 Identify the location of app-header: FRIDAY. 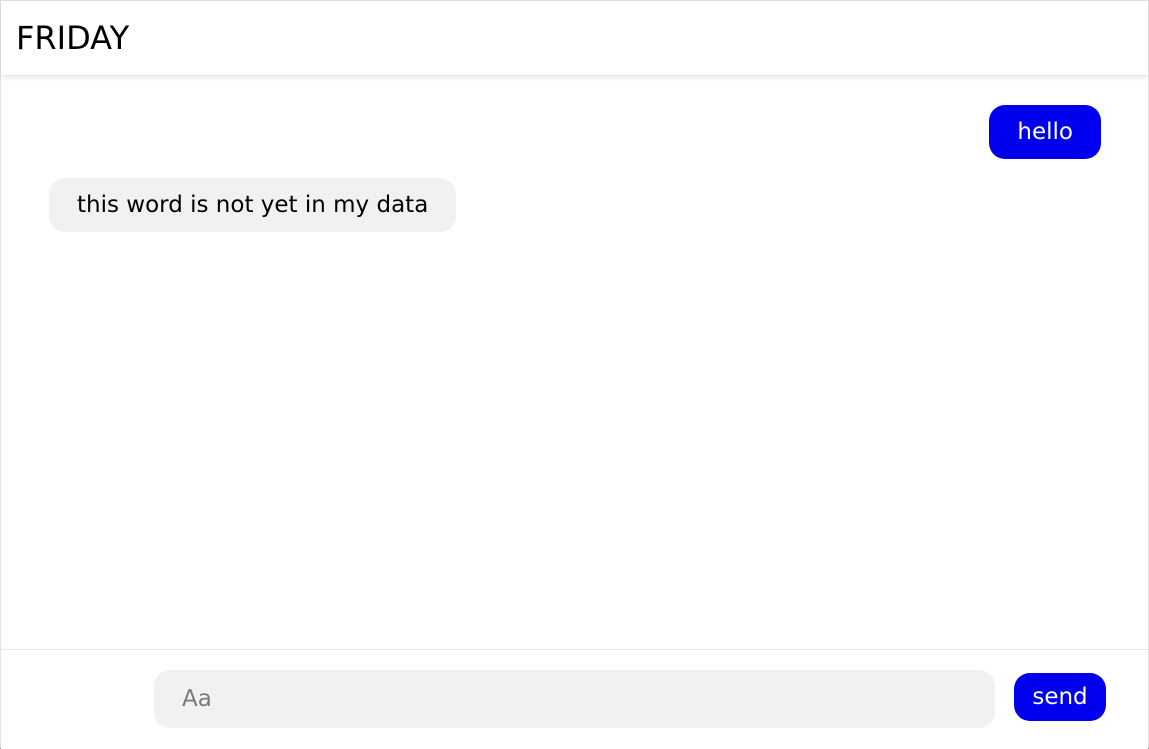
(574, 38).